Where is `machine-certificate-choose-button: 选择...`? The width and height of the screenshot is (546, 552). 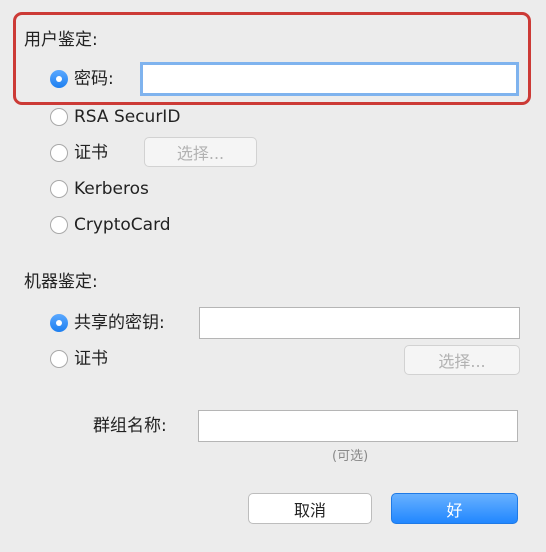 machine-certificate-choose-button: 选择... is located at coordinates (462, 360).